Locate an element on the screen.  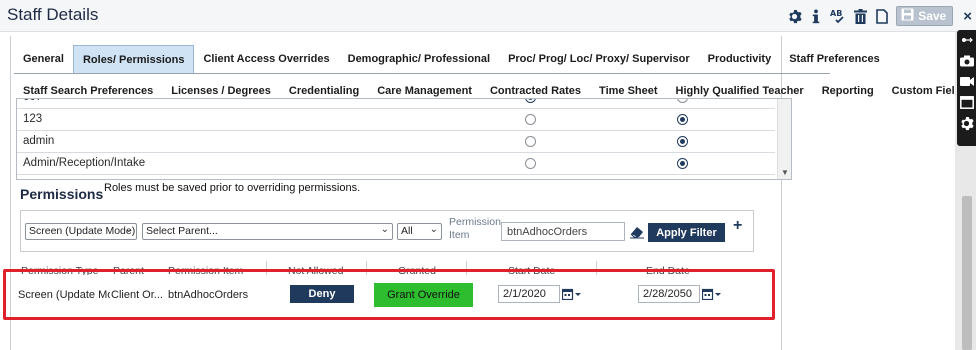
spellcheck-icon: AB is located at coordinates (838, 16).